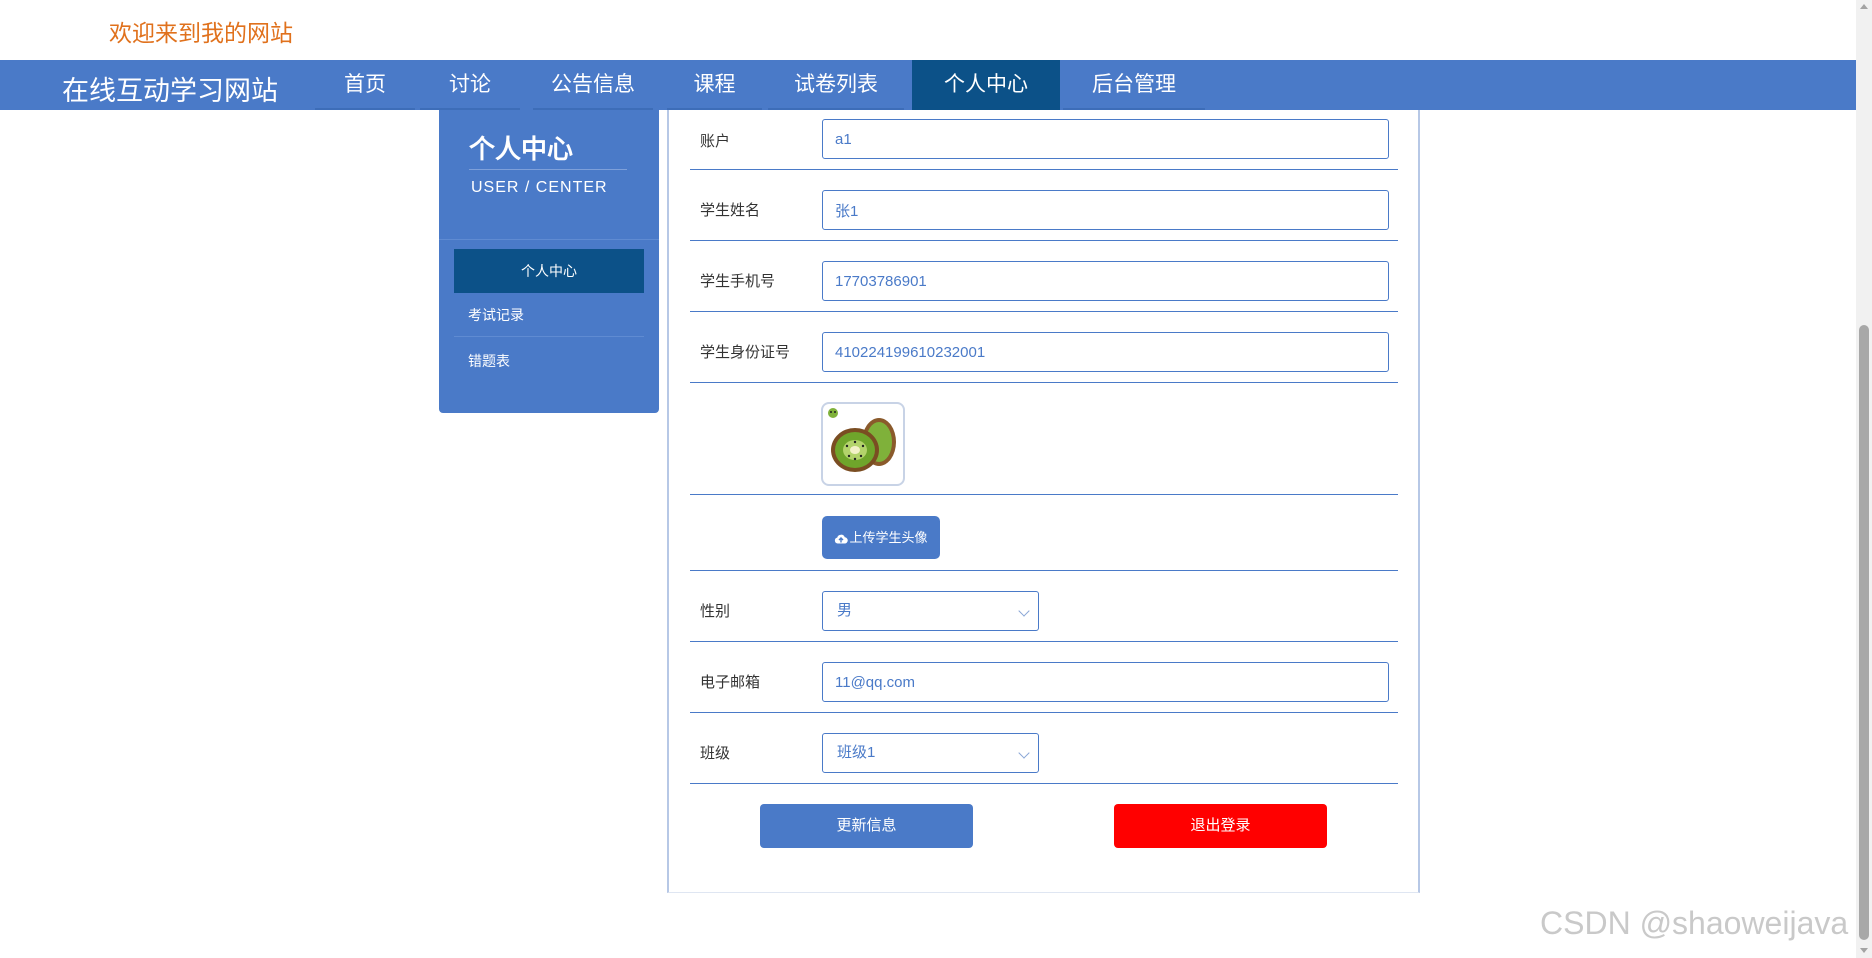 The image size is (1872, 958). I want to click on nav-home: 首页, so click(365, 85).